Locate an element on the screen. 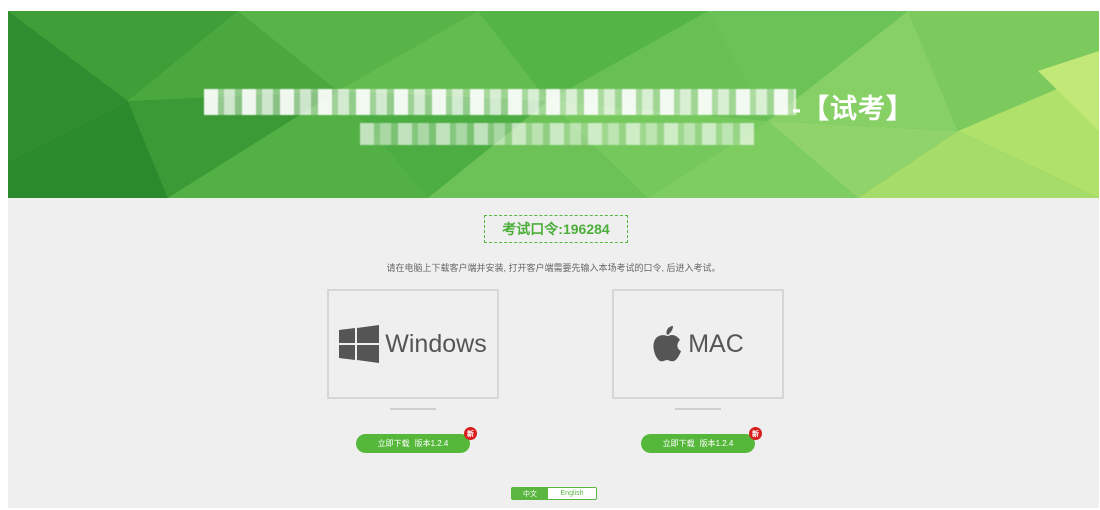  windows-download-card: Windows is located at coordinates (413, 344).